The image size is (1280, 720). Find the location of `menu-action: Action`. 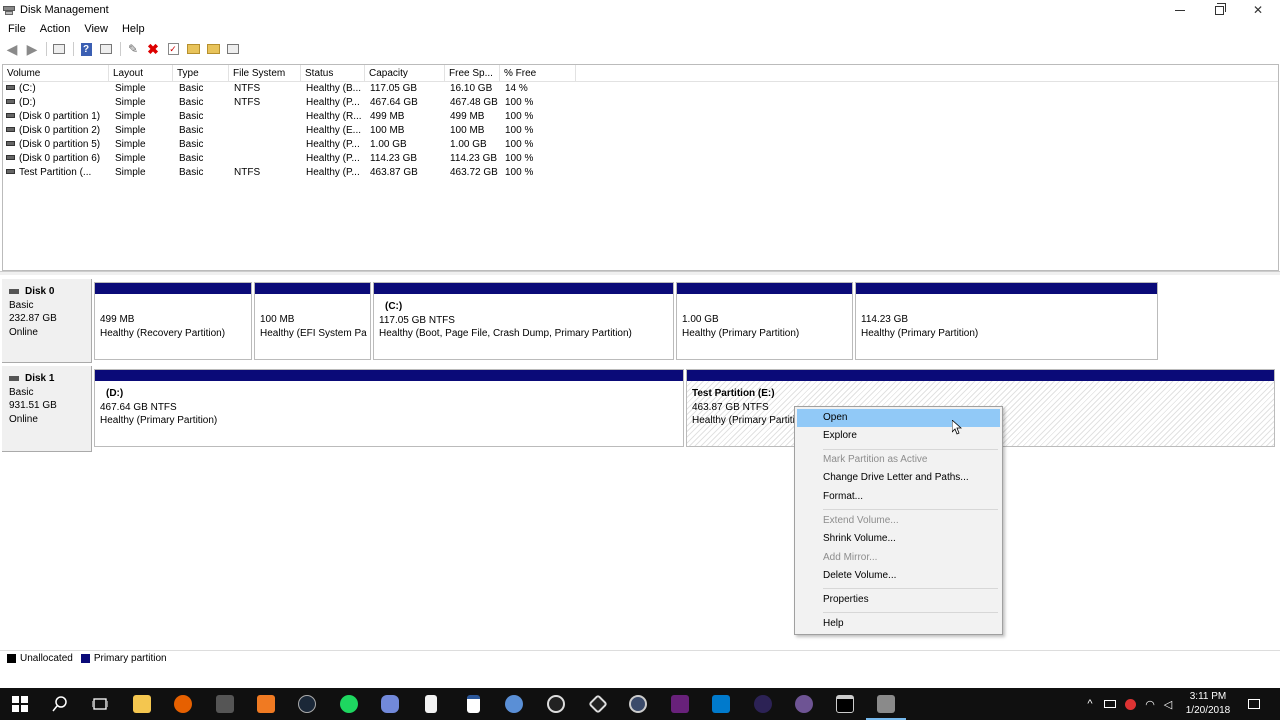

menu-action: Action is located at coordinates (55, 29).